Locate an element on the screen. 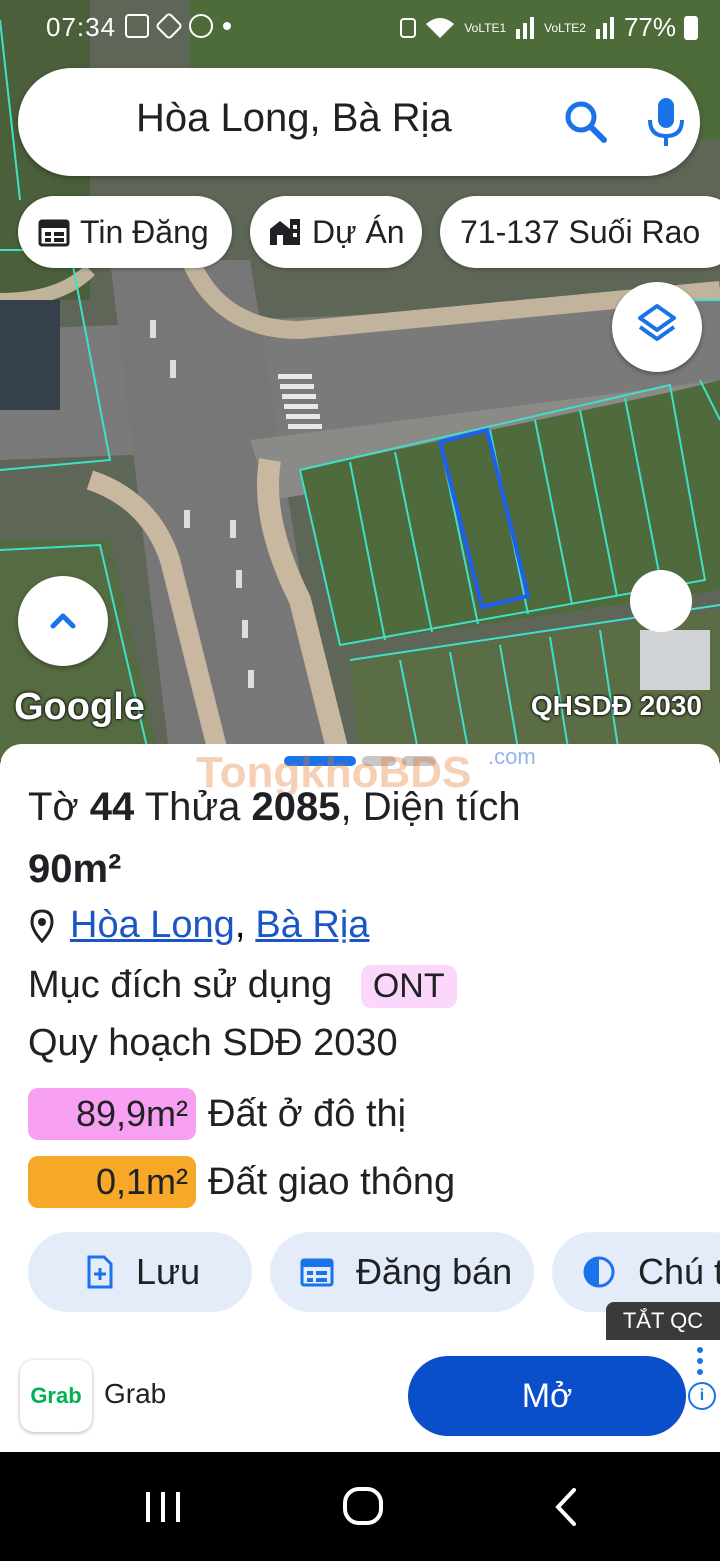  status-bar: 07:34 VoLTE1 VoLTE2 77% is located at coordinates (360, 28).